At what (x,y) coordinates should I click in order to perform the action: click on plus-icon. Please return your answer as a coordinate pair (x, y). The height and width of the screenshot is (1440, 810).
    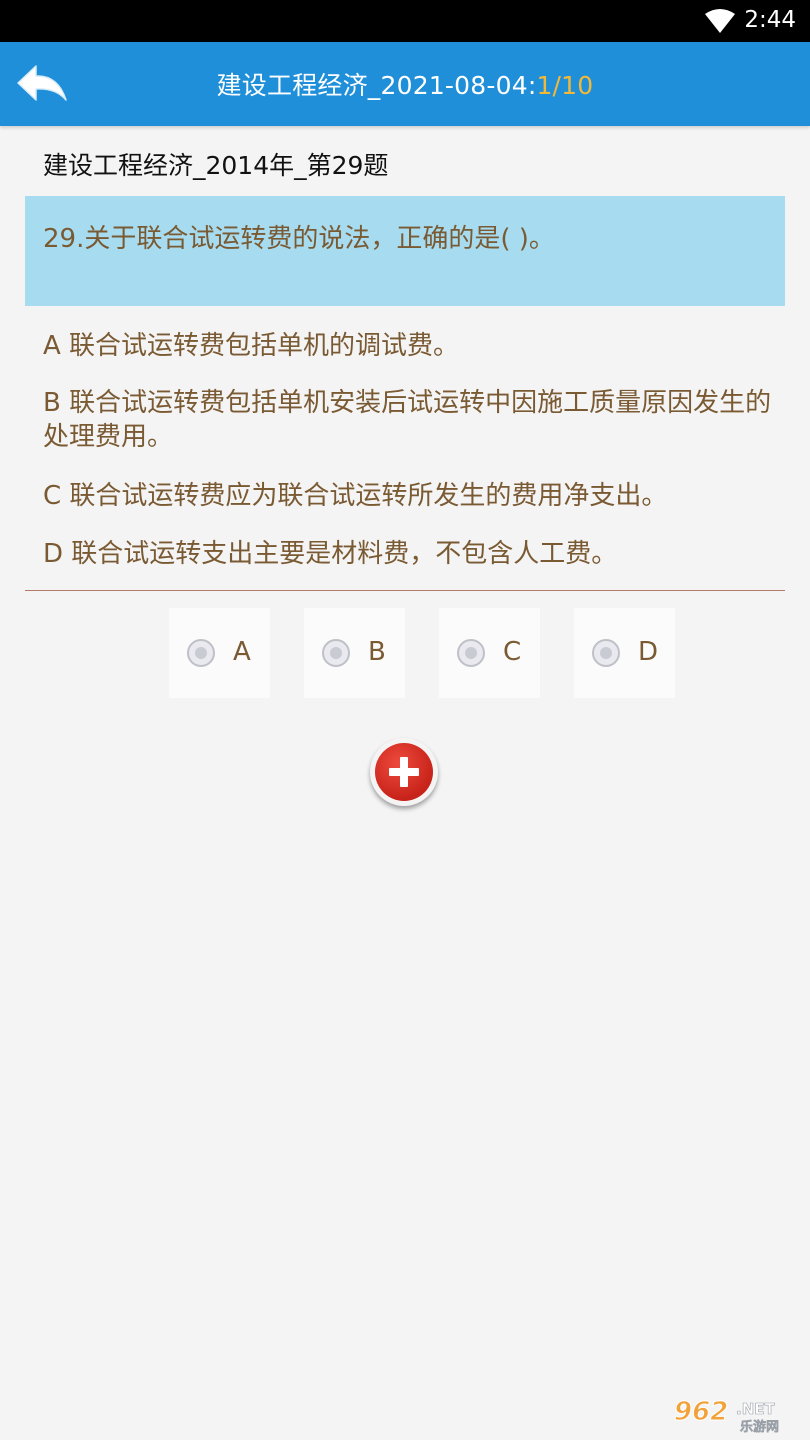
    Looking at the image, I should click on (404, 772).